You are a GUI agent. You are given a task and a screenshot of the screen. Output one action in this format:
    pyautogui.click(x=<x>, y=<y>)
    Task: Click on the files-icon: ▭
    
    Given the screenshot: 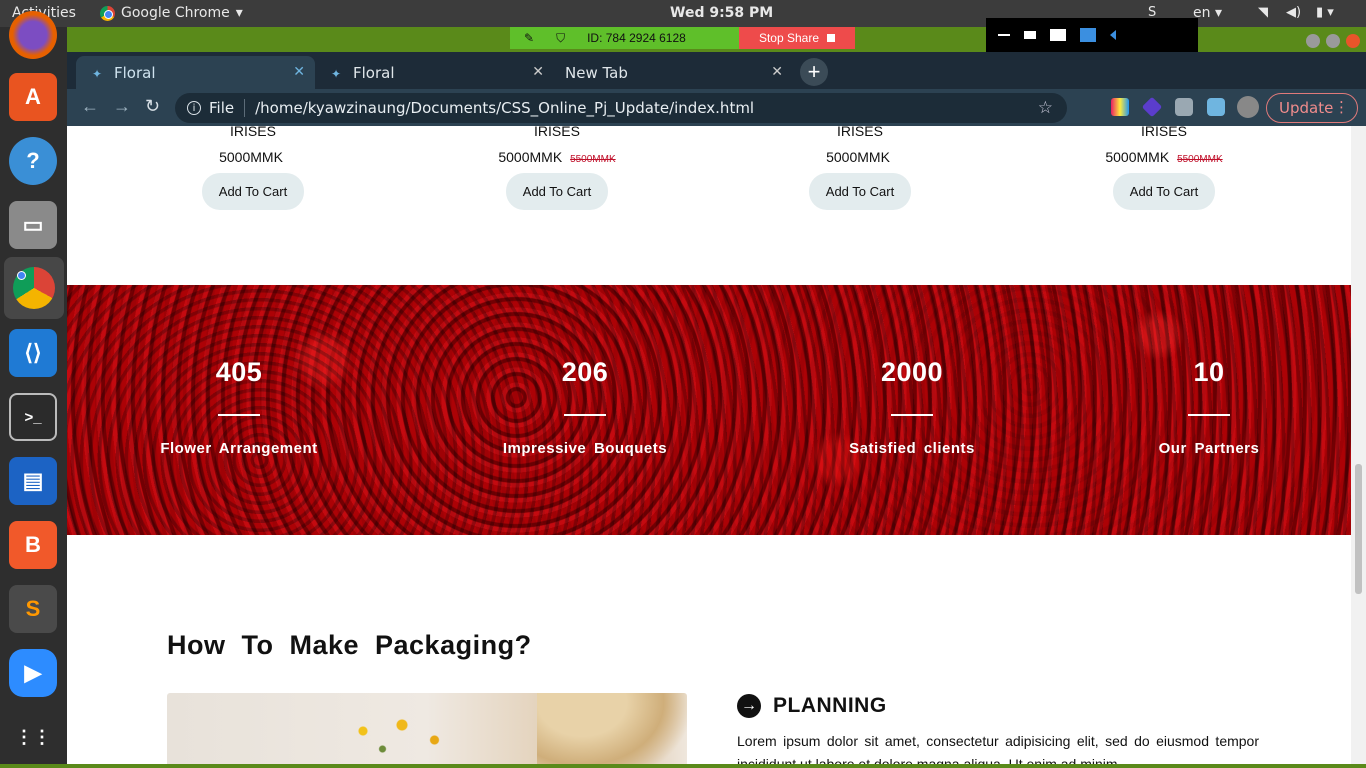 What is the action you would take?
    pyautogui.click(x=33, y=225)
    